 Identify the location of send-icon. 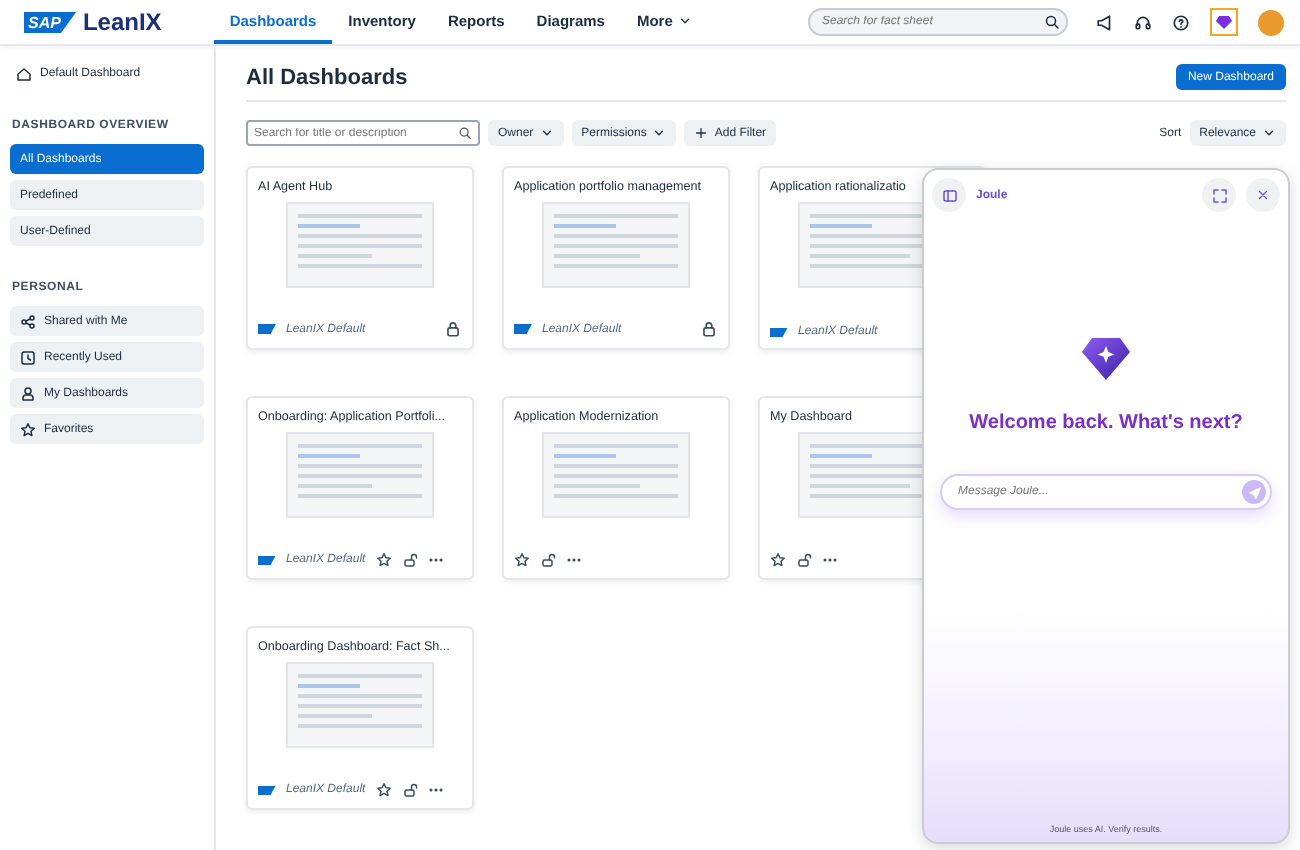
(1254, 492).